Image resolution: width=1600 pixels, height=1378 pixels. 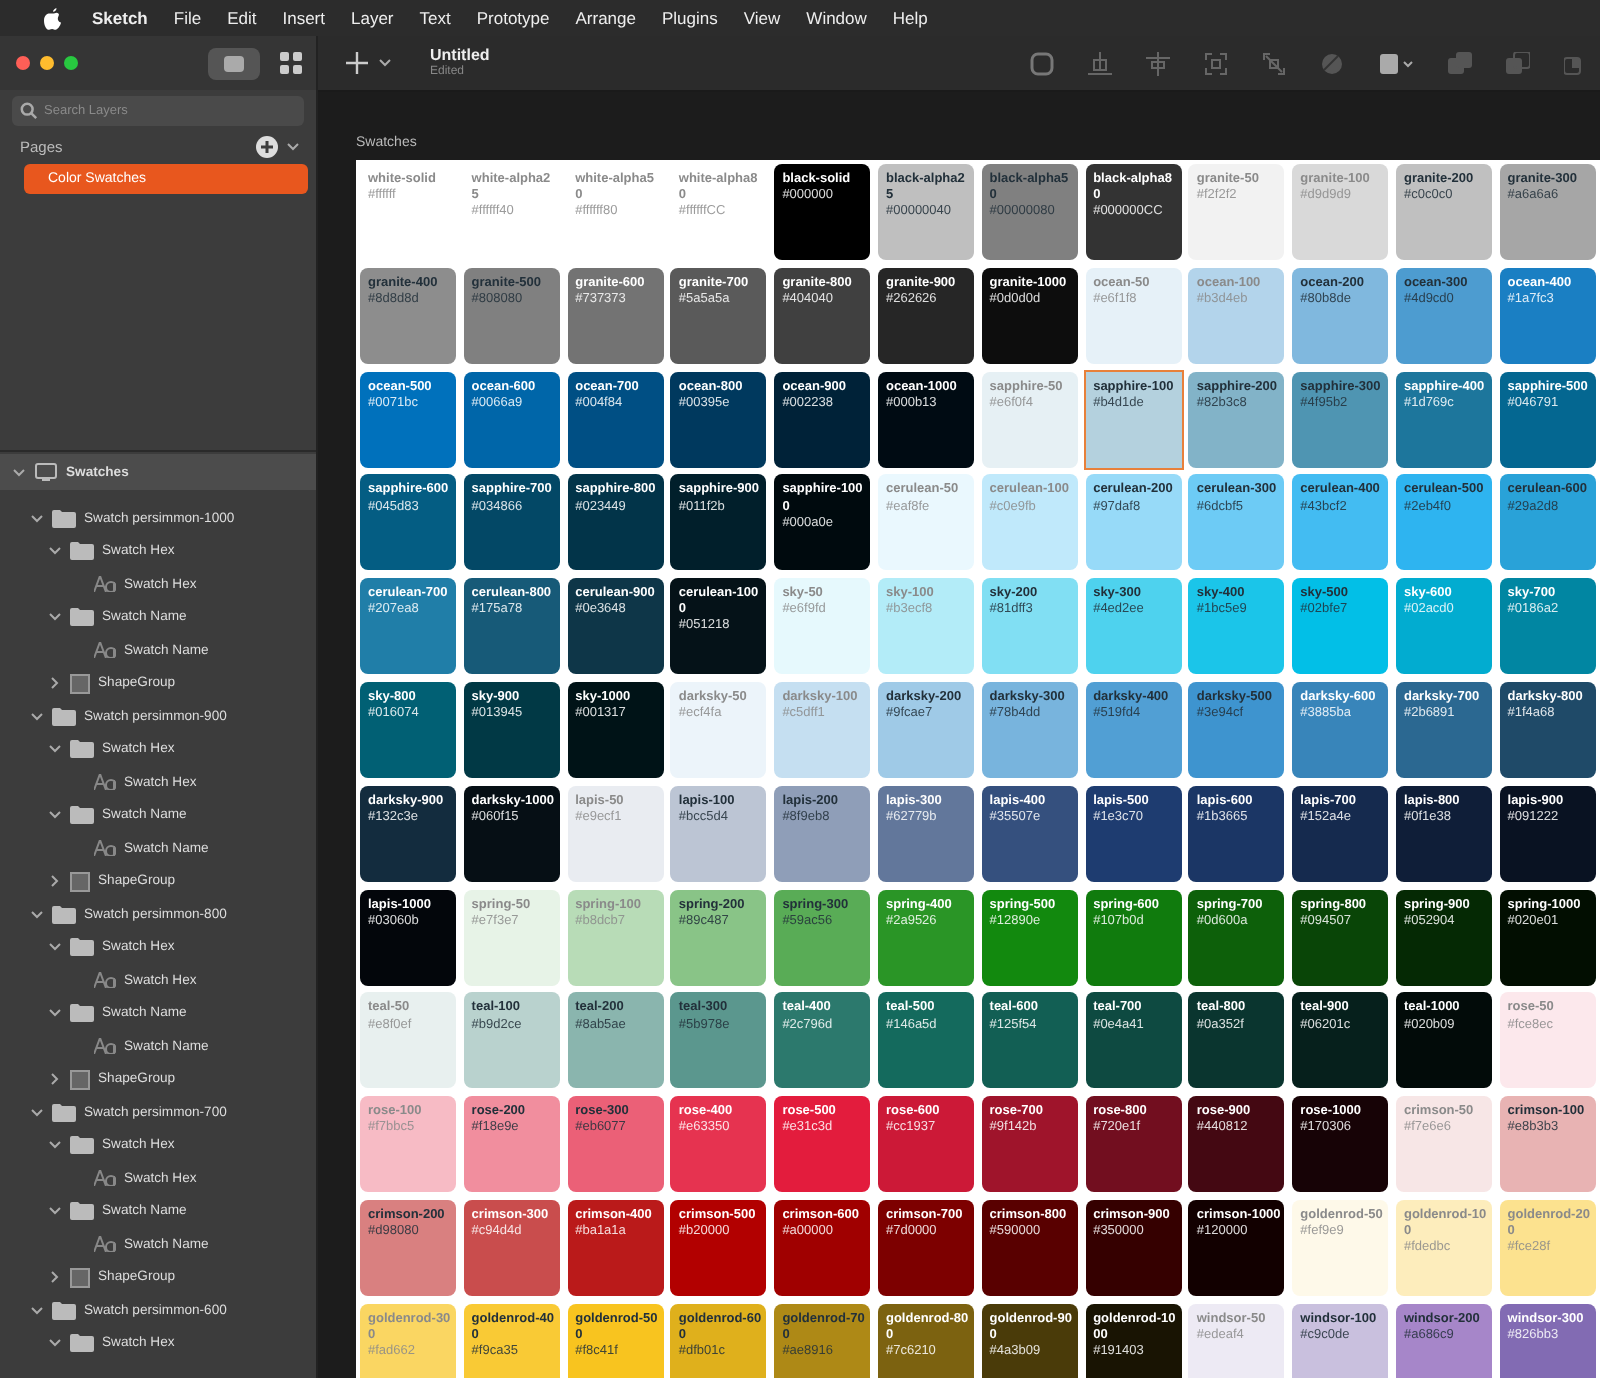 I want to click on menu-item: Prototype, so click(x=513, y=18).